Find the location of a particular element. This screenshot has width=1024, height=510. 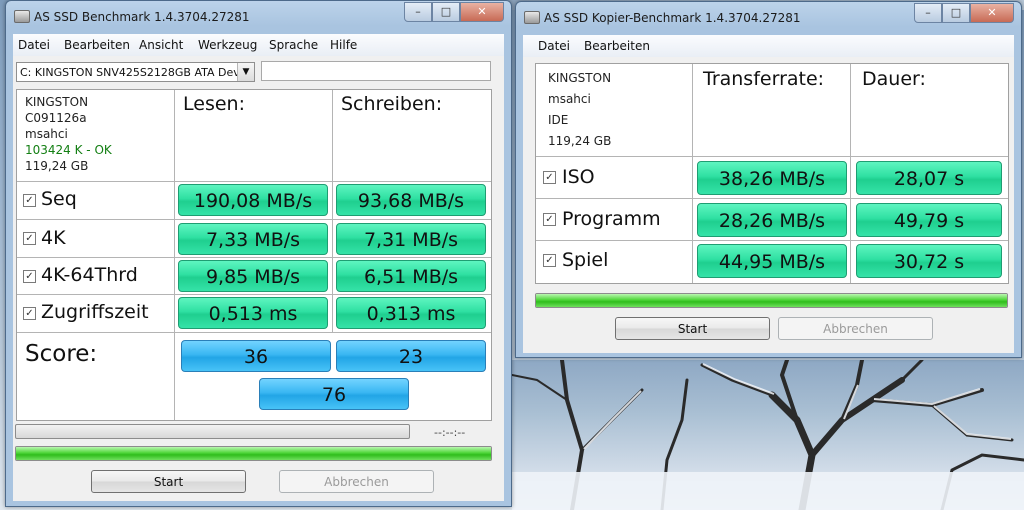

4k64-checkbox: ✓ is located at coordinates (29, 276).